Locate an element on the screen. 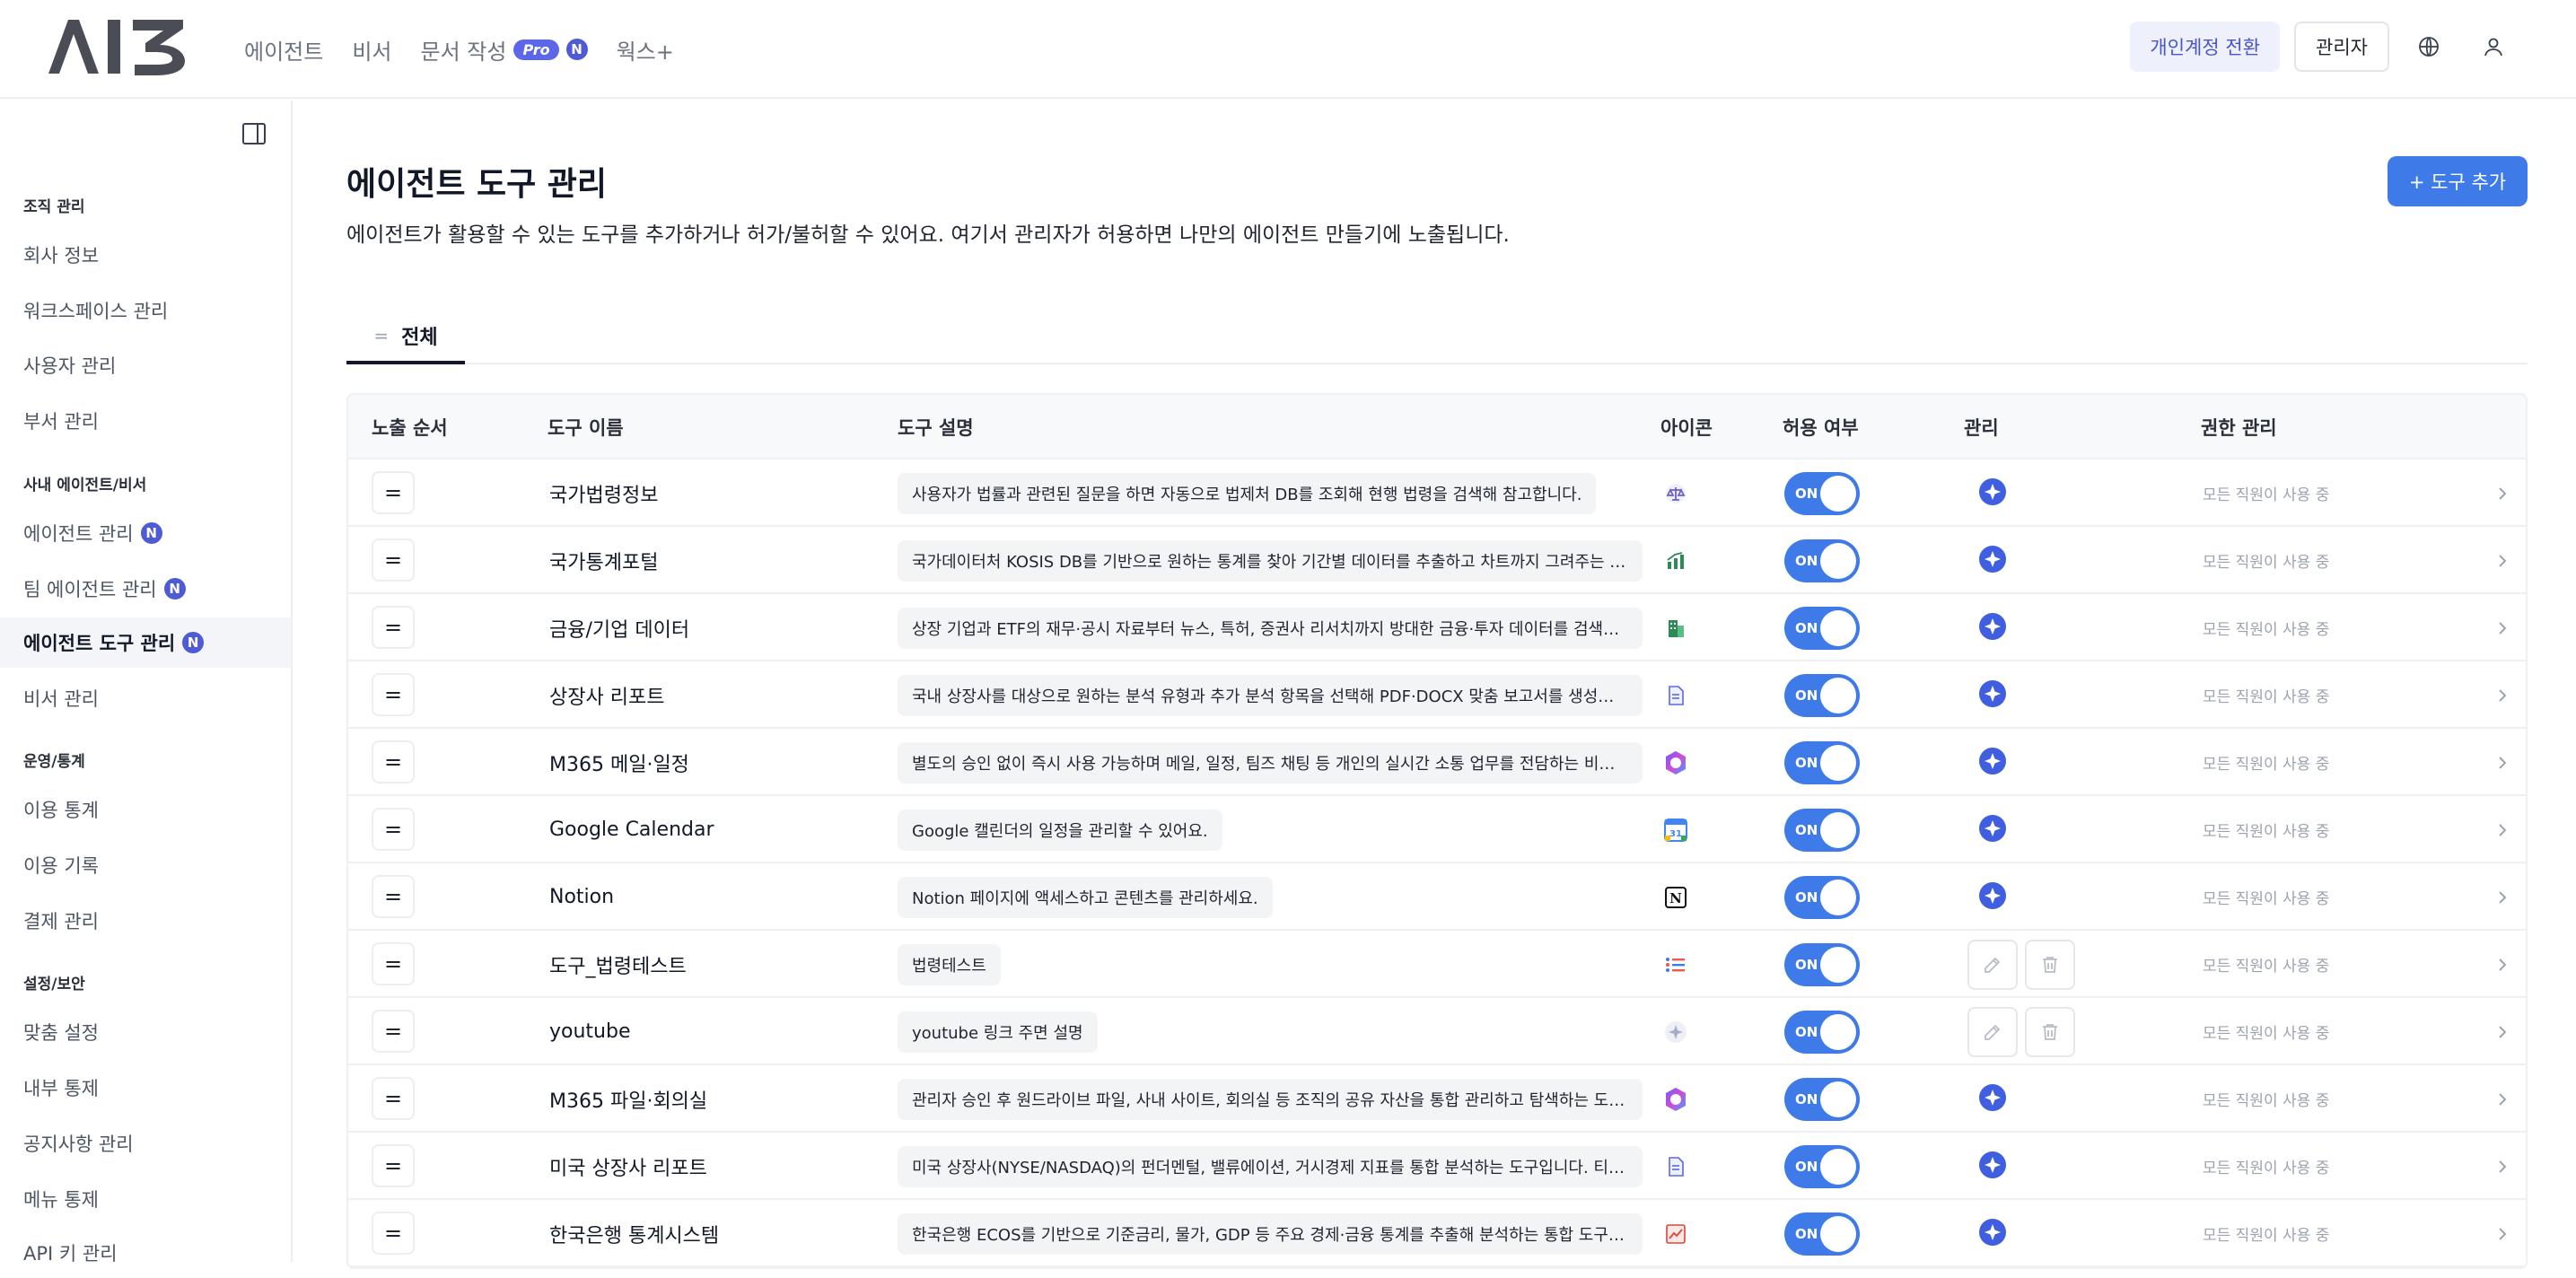 Image resolution: width=2576 pixels, height=1278 pixels. table-row: = 도구_법령테스트 법령테스트 ON 모든 직원이 사용 중 is located at coordinates (1437, 965).